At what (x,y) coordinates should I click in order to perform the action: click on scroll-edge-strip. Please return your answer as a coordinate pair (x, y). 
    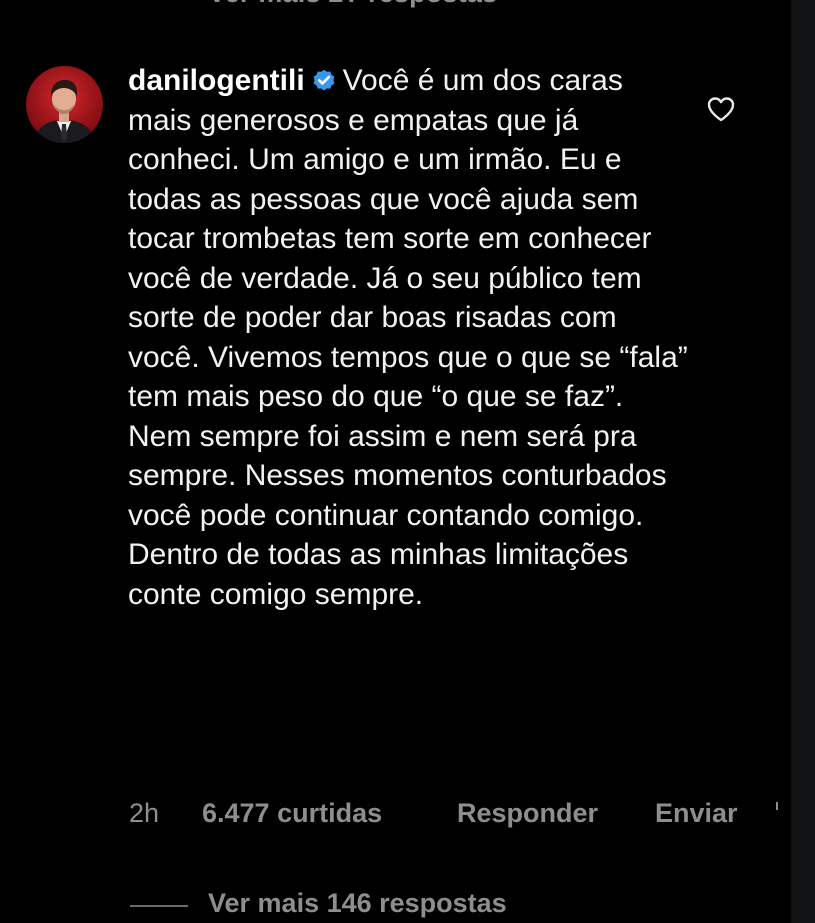
    Looking at the image, I should click on (803, 461).